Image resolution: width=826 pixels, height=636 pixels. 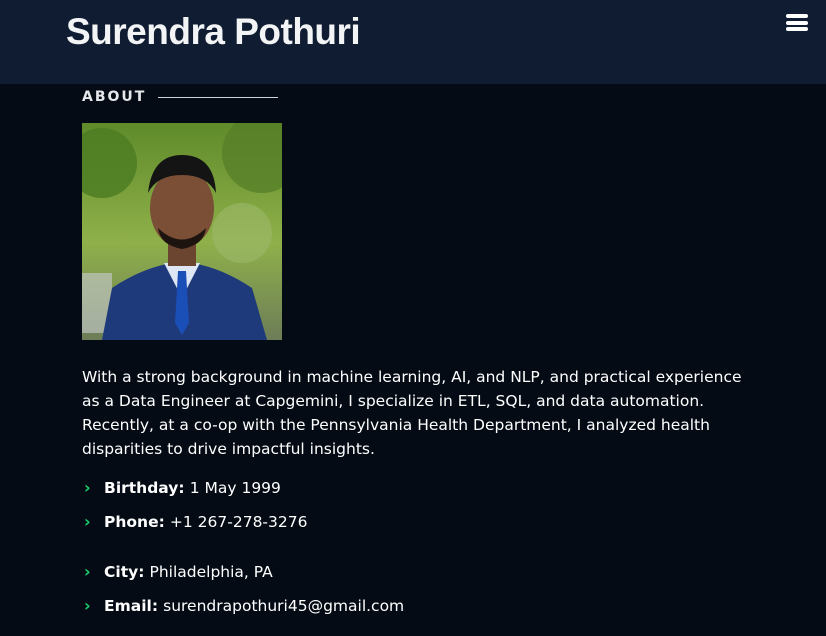 What do you see at coordinates (144, 488) in the screenshot?
I see `detail-label: Birthday:` at bounding box center [144, 488].